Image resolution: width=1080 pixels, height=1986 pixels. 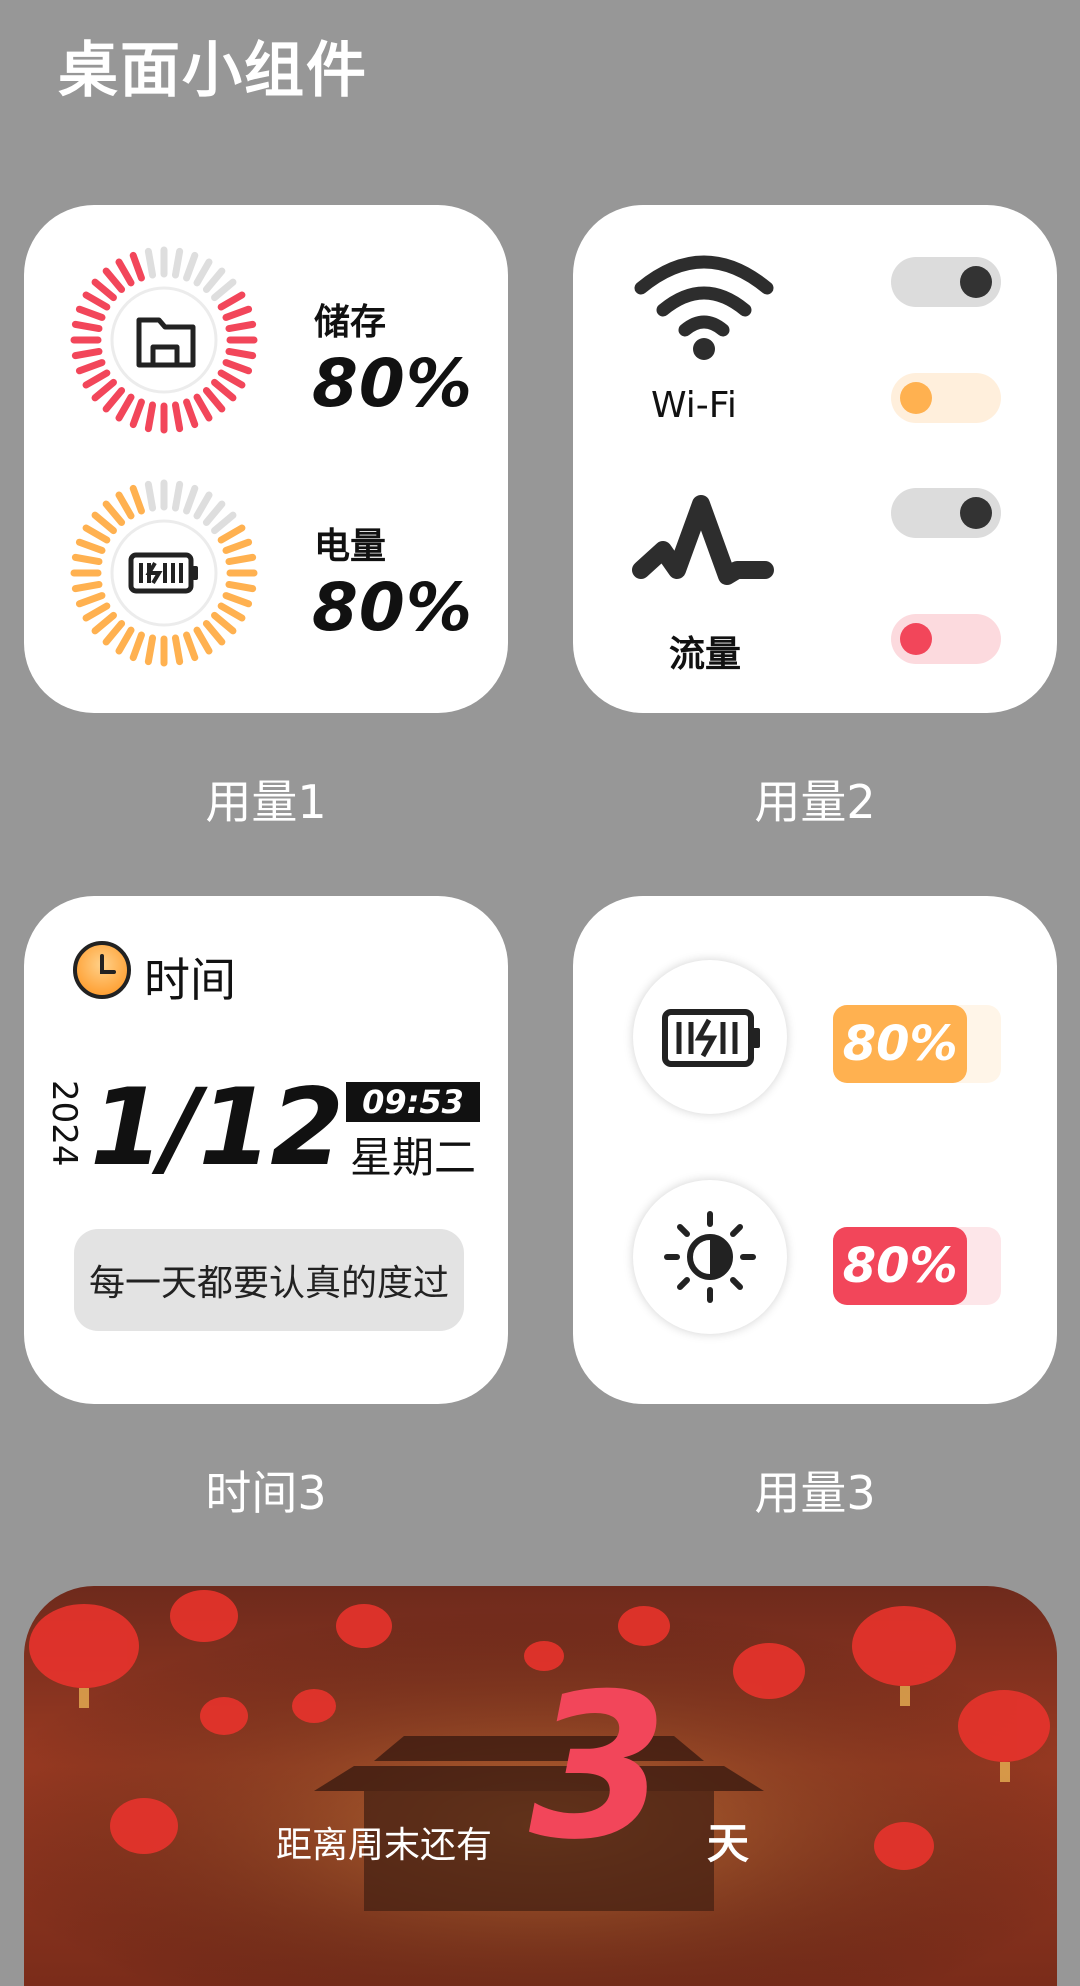 I want to click on usage2-widget: Wi-Fi 流量, so click(x=815, y=459).